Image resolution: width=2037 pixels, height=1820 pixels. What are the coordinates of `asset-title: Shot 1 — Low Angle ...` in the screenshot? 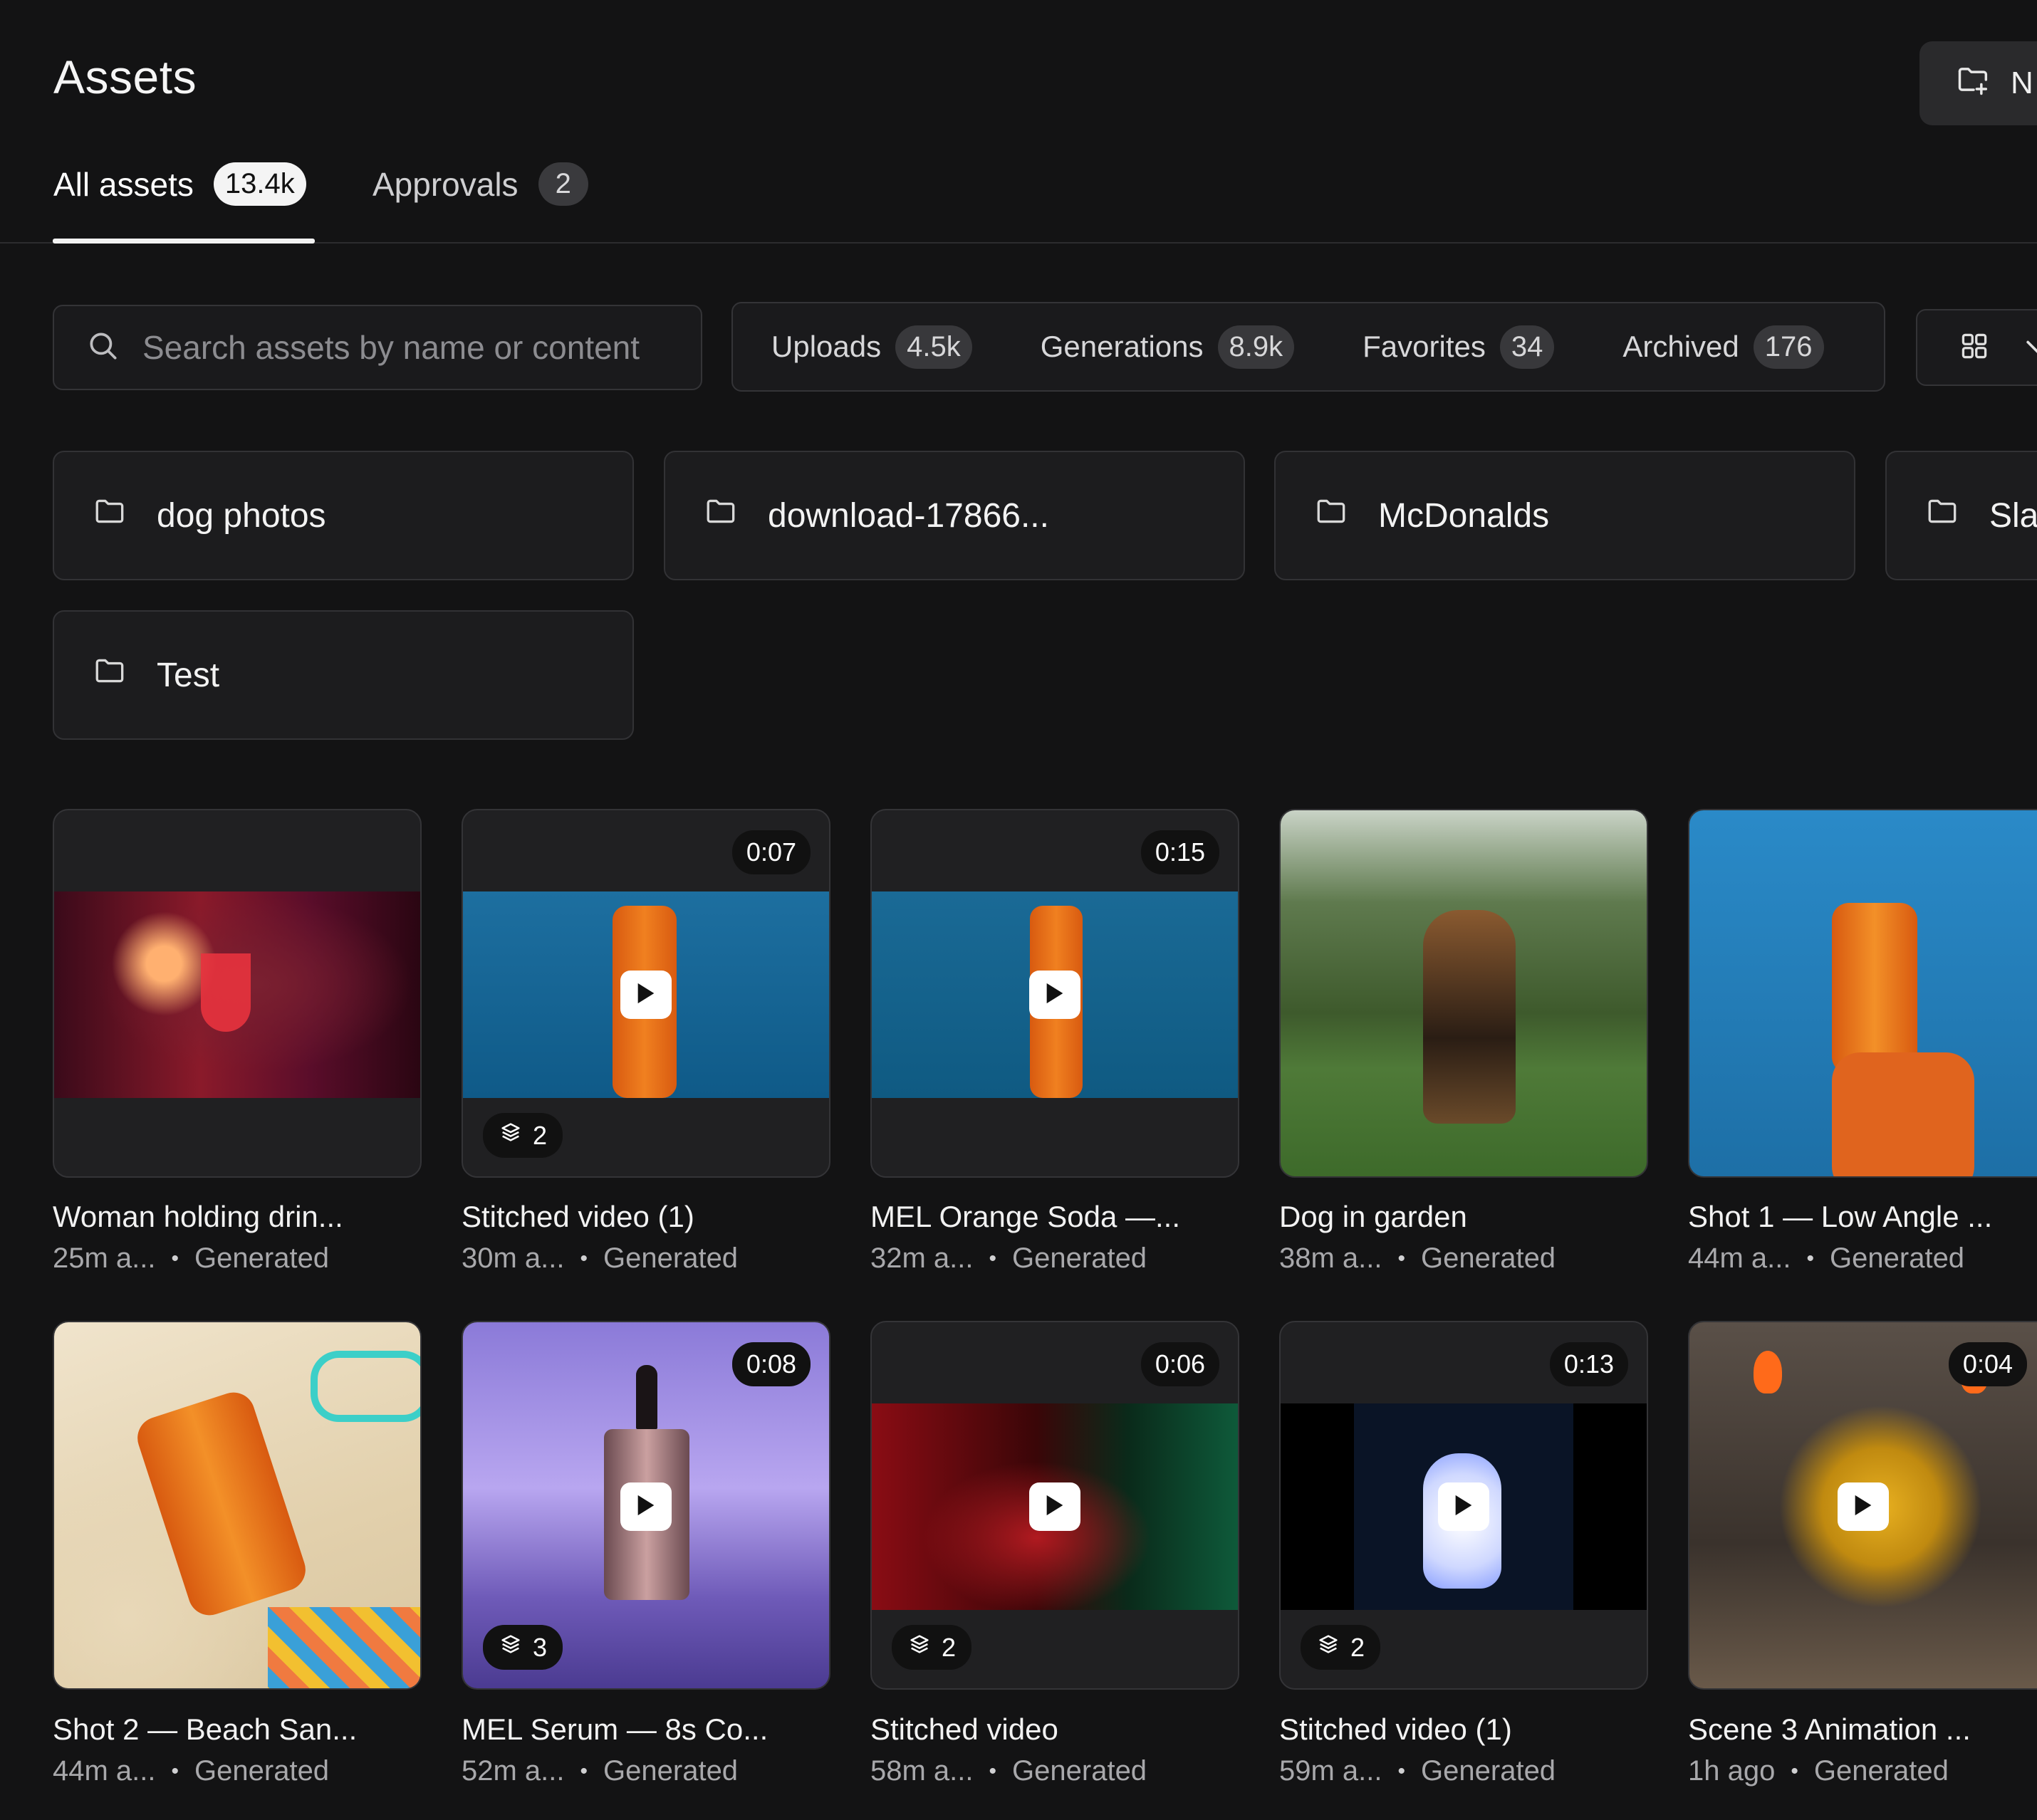 It's located at (1840, 1216).